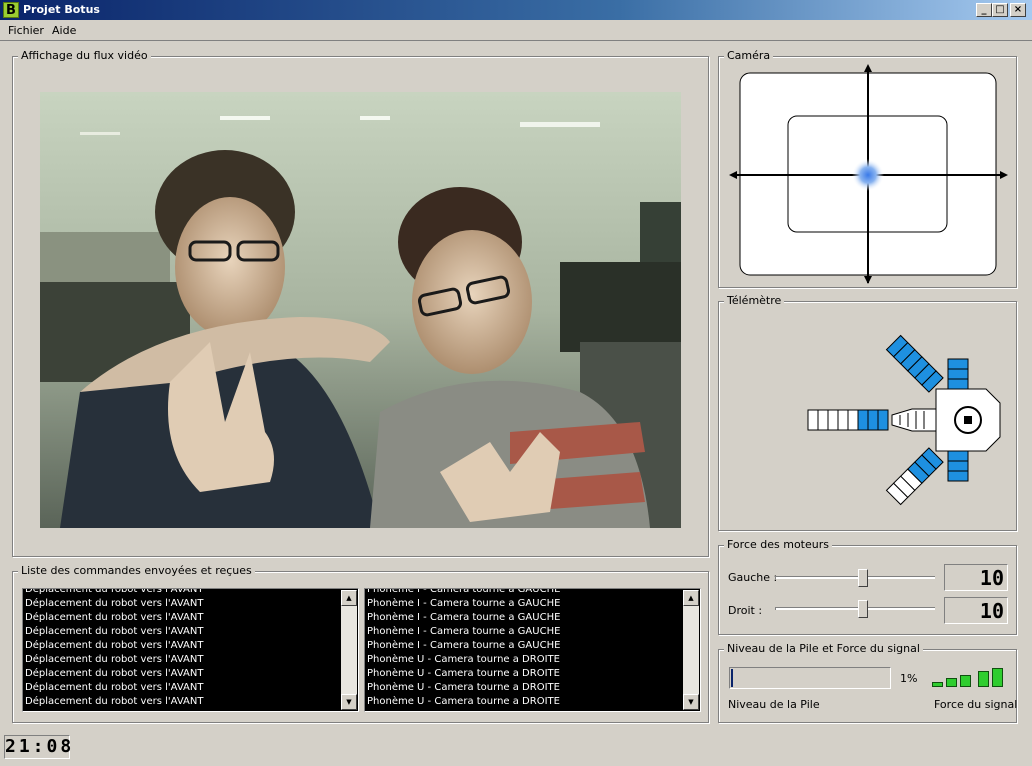 This screenshot has width=1032, height=766. Describe the element at coordinates (976, 704) in the screenshot. I see `signal-caption: Force du signal` at that location.